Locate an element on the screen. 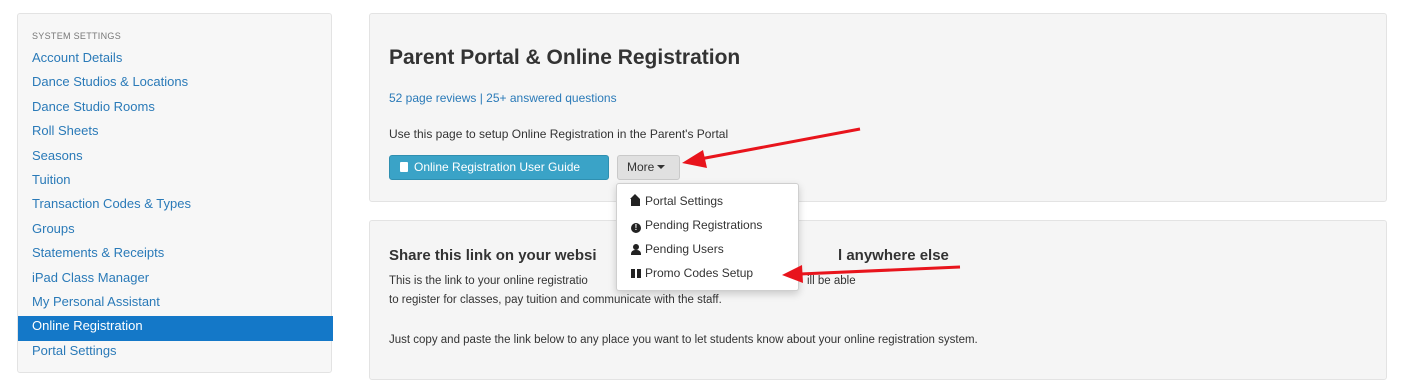 This screenshot has width=1406, height=380. user-guide-button: Online Registration User Guide is located at coordinates (499, 167).